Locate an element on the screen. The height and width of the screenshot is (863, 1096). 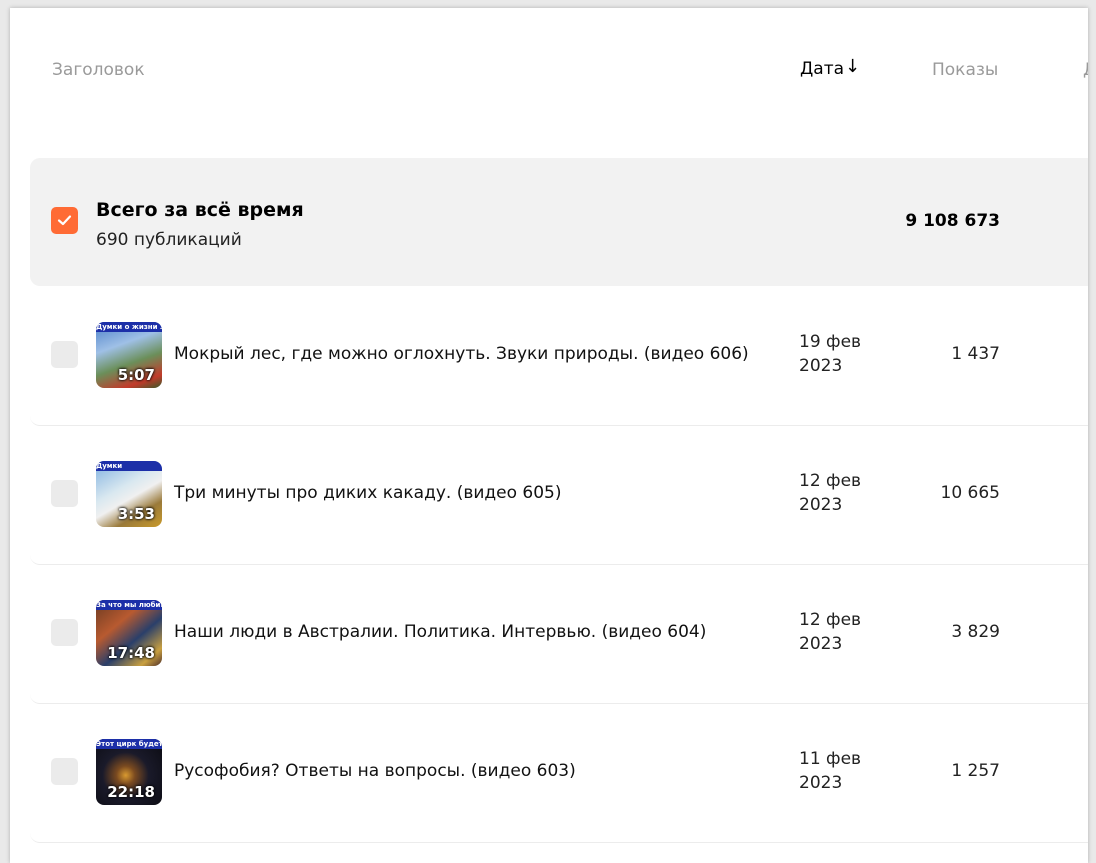
total-publications-count: 690 публикаций is located at coordinates (169, 240).